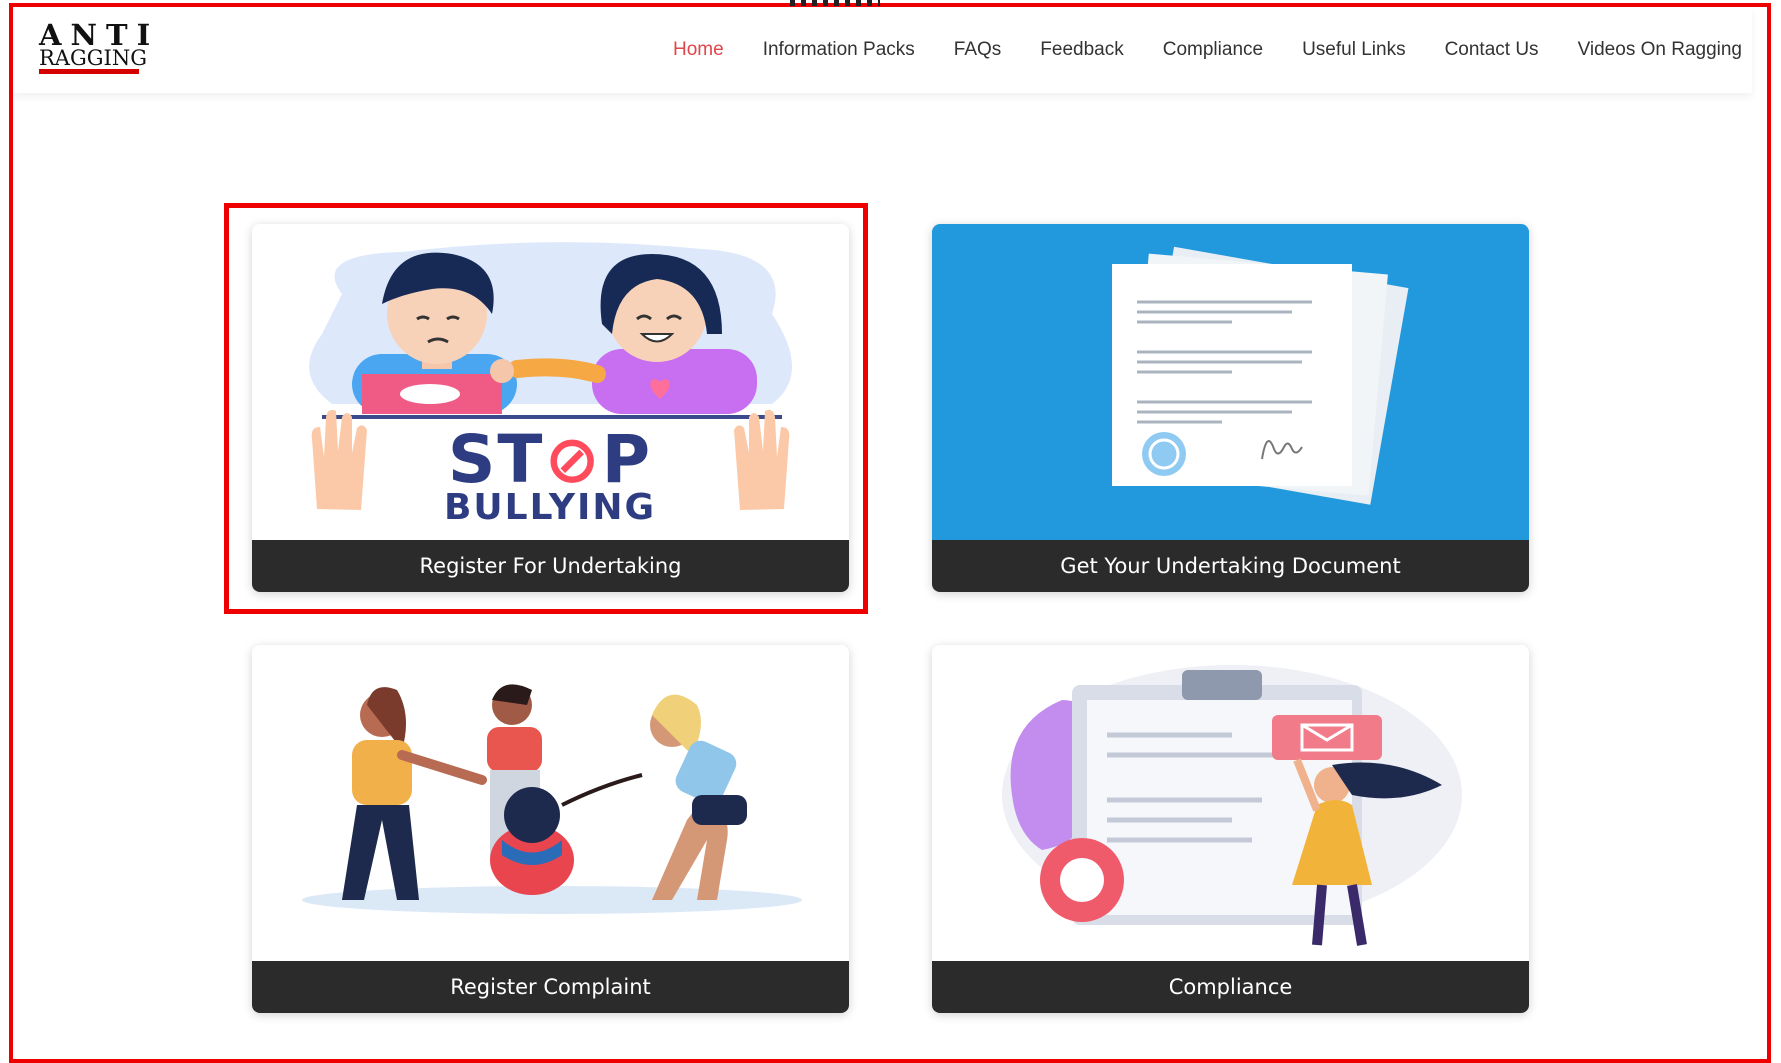 The width and height of the screenshot is (1781, 1063). I want to click on complaint-illustration, so click(550, 803).